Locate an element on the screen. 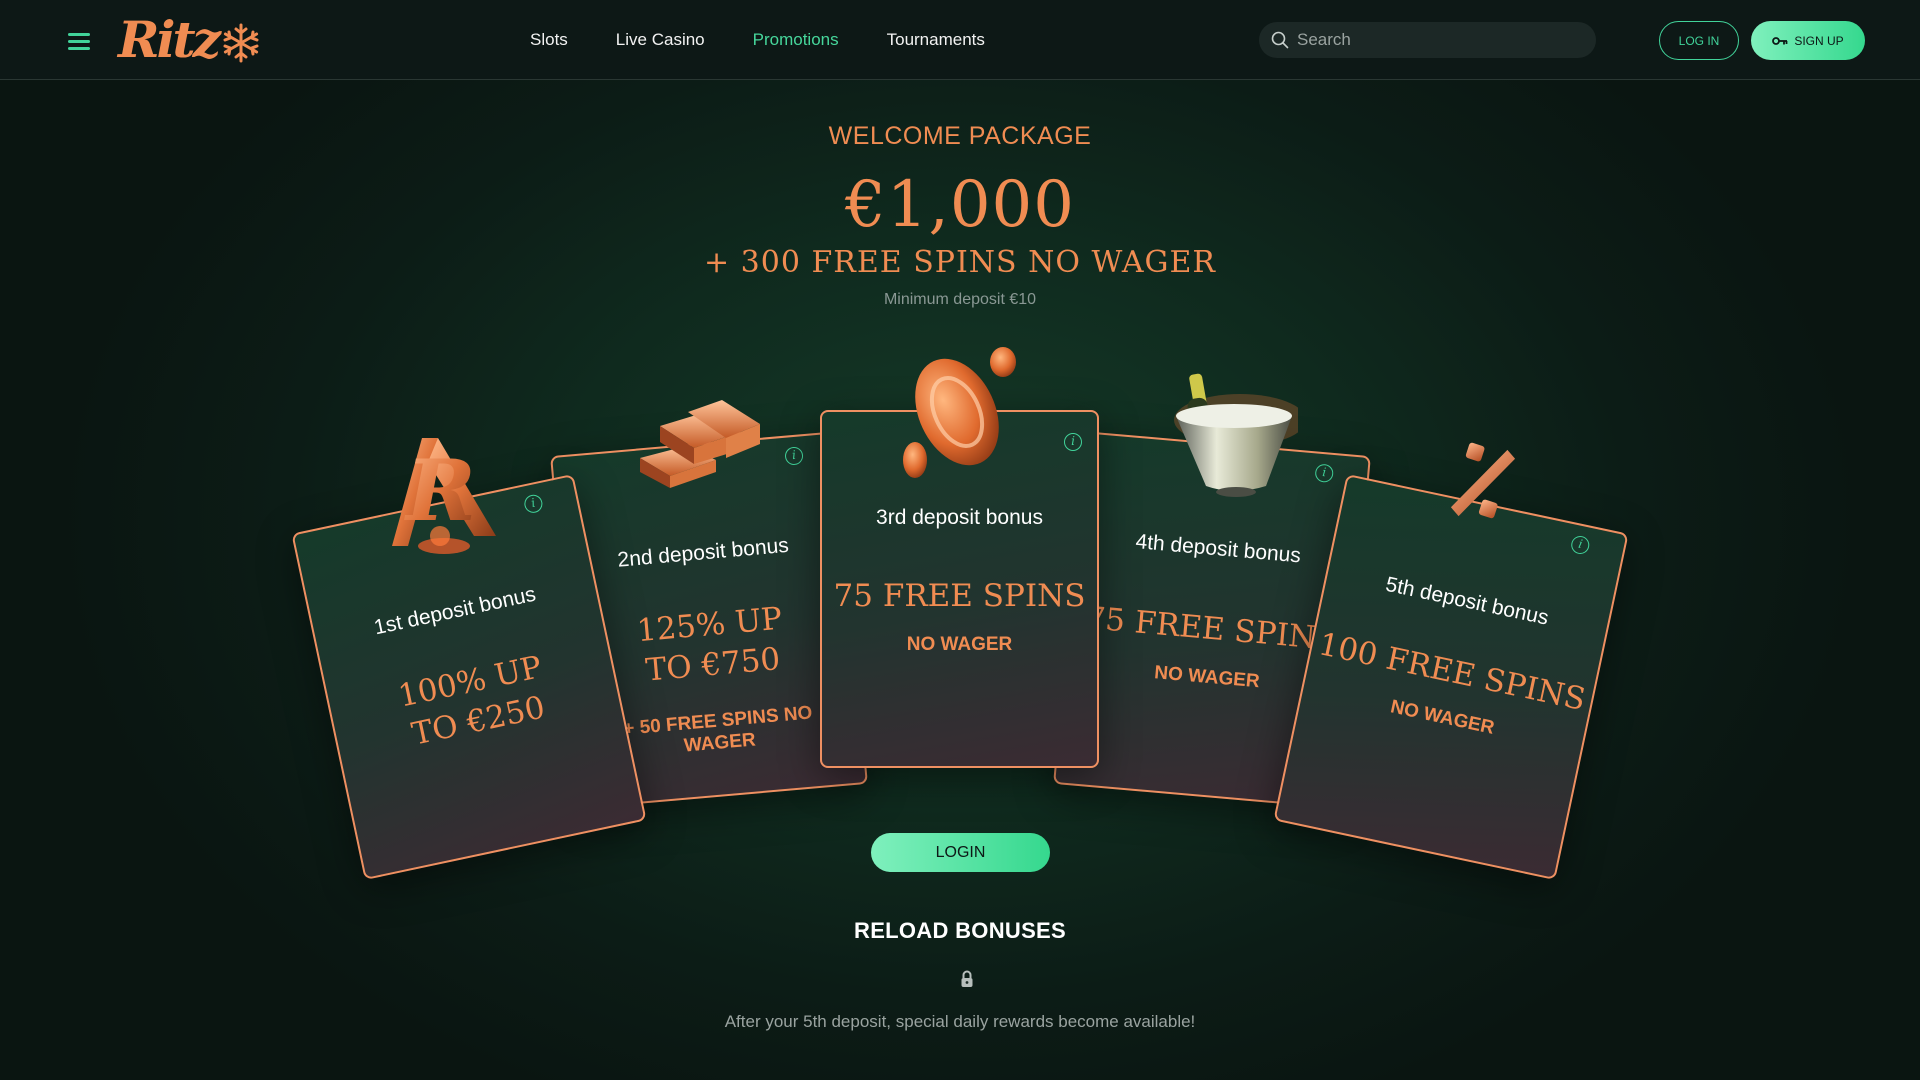 This screenshot has height=1080, width=1920. card-title: 4th deposit bonus is located at coordinates (1218, 549).